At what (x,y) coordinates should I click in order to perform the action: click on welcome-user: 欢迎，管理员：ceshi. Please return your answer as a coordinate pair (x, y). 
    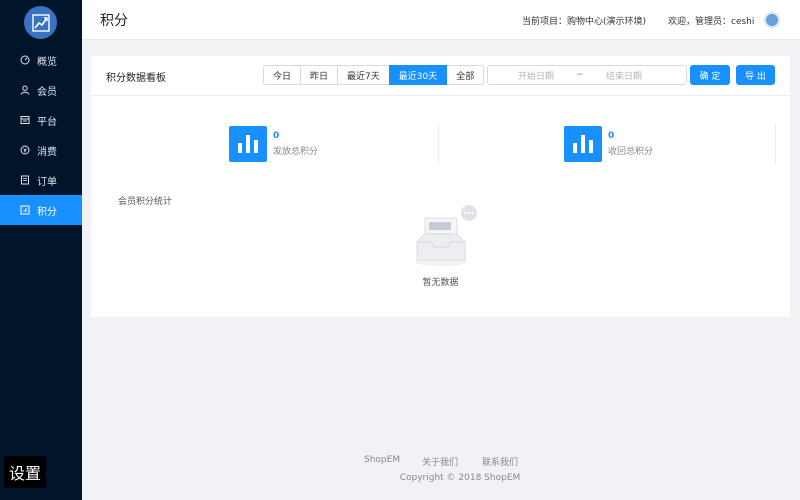
    Looking at the image, I should click on (711, 22).